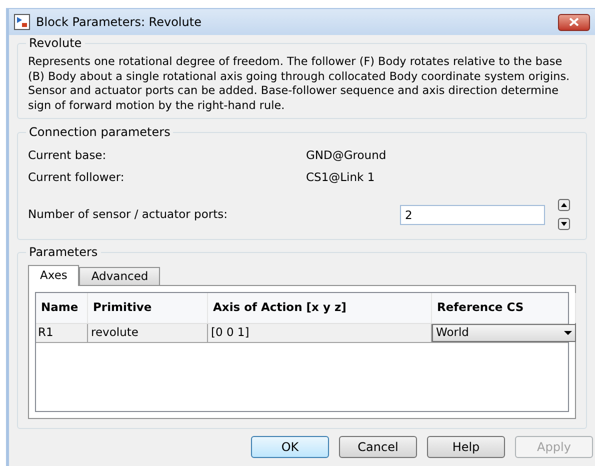 The image size is (595, 466). I want to click on group-title: Connection parameters, so click(100, 132).